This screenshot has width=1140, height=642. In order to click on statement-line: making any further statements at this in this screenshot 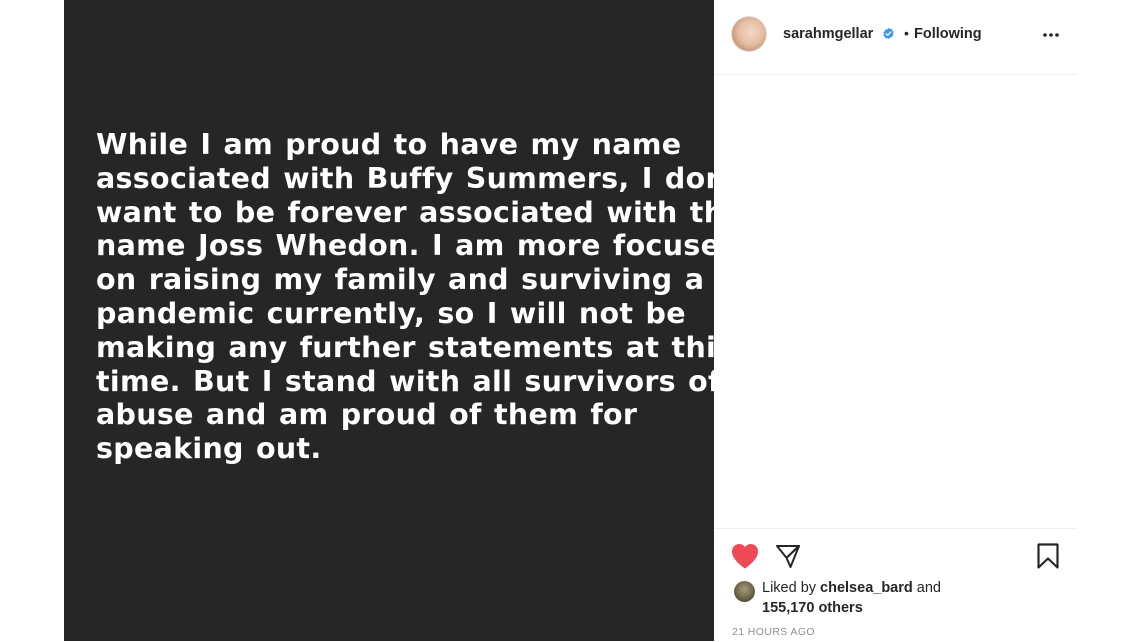, I will do `click(415, 347)`.